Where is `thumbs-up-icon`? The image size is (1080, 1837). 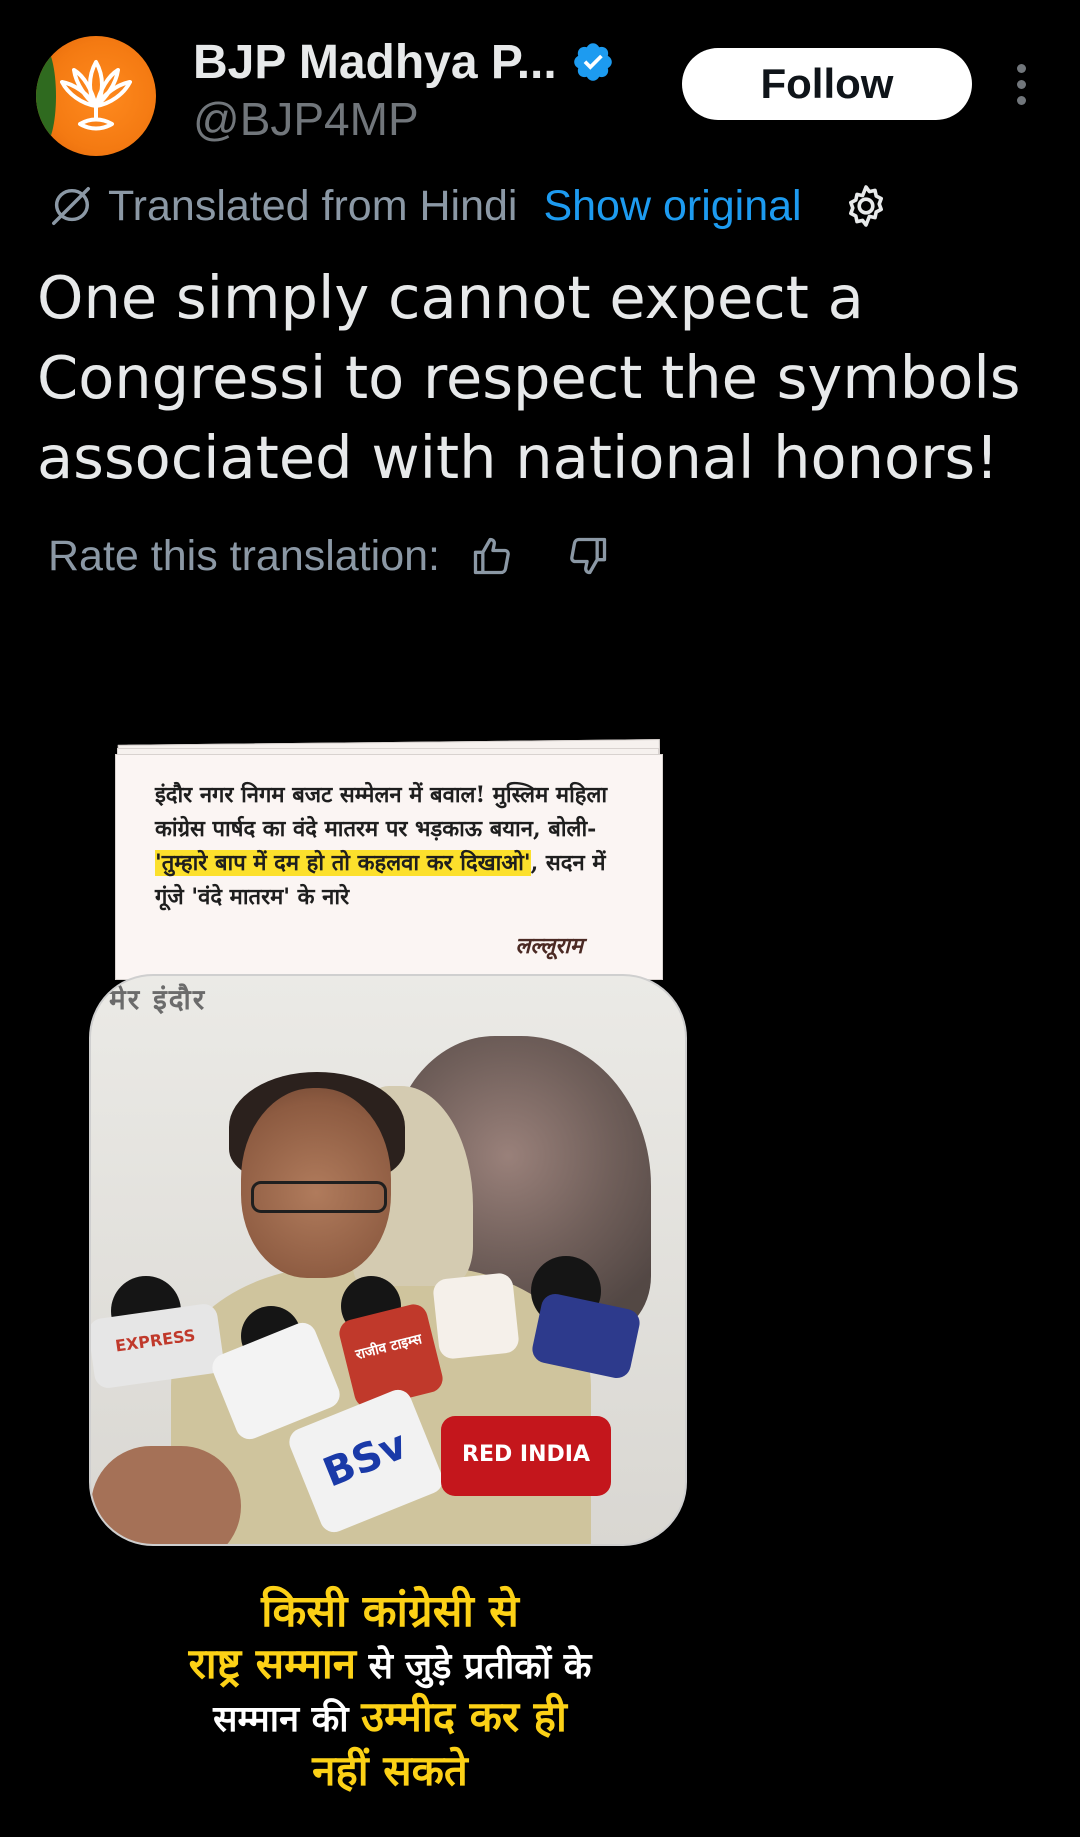
thumbs-up-icon is located at coordinates (492, 556).